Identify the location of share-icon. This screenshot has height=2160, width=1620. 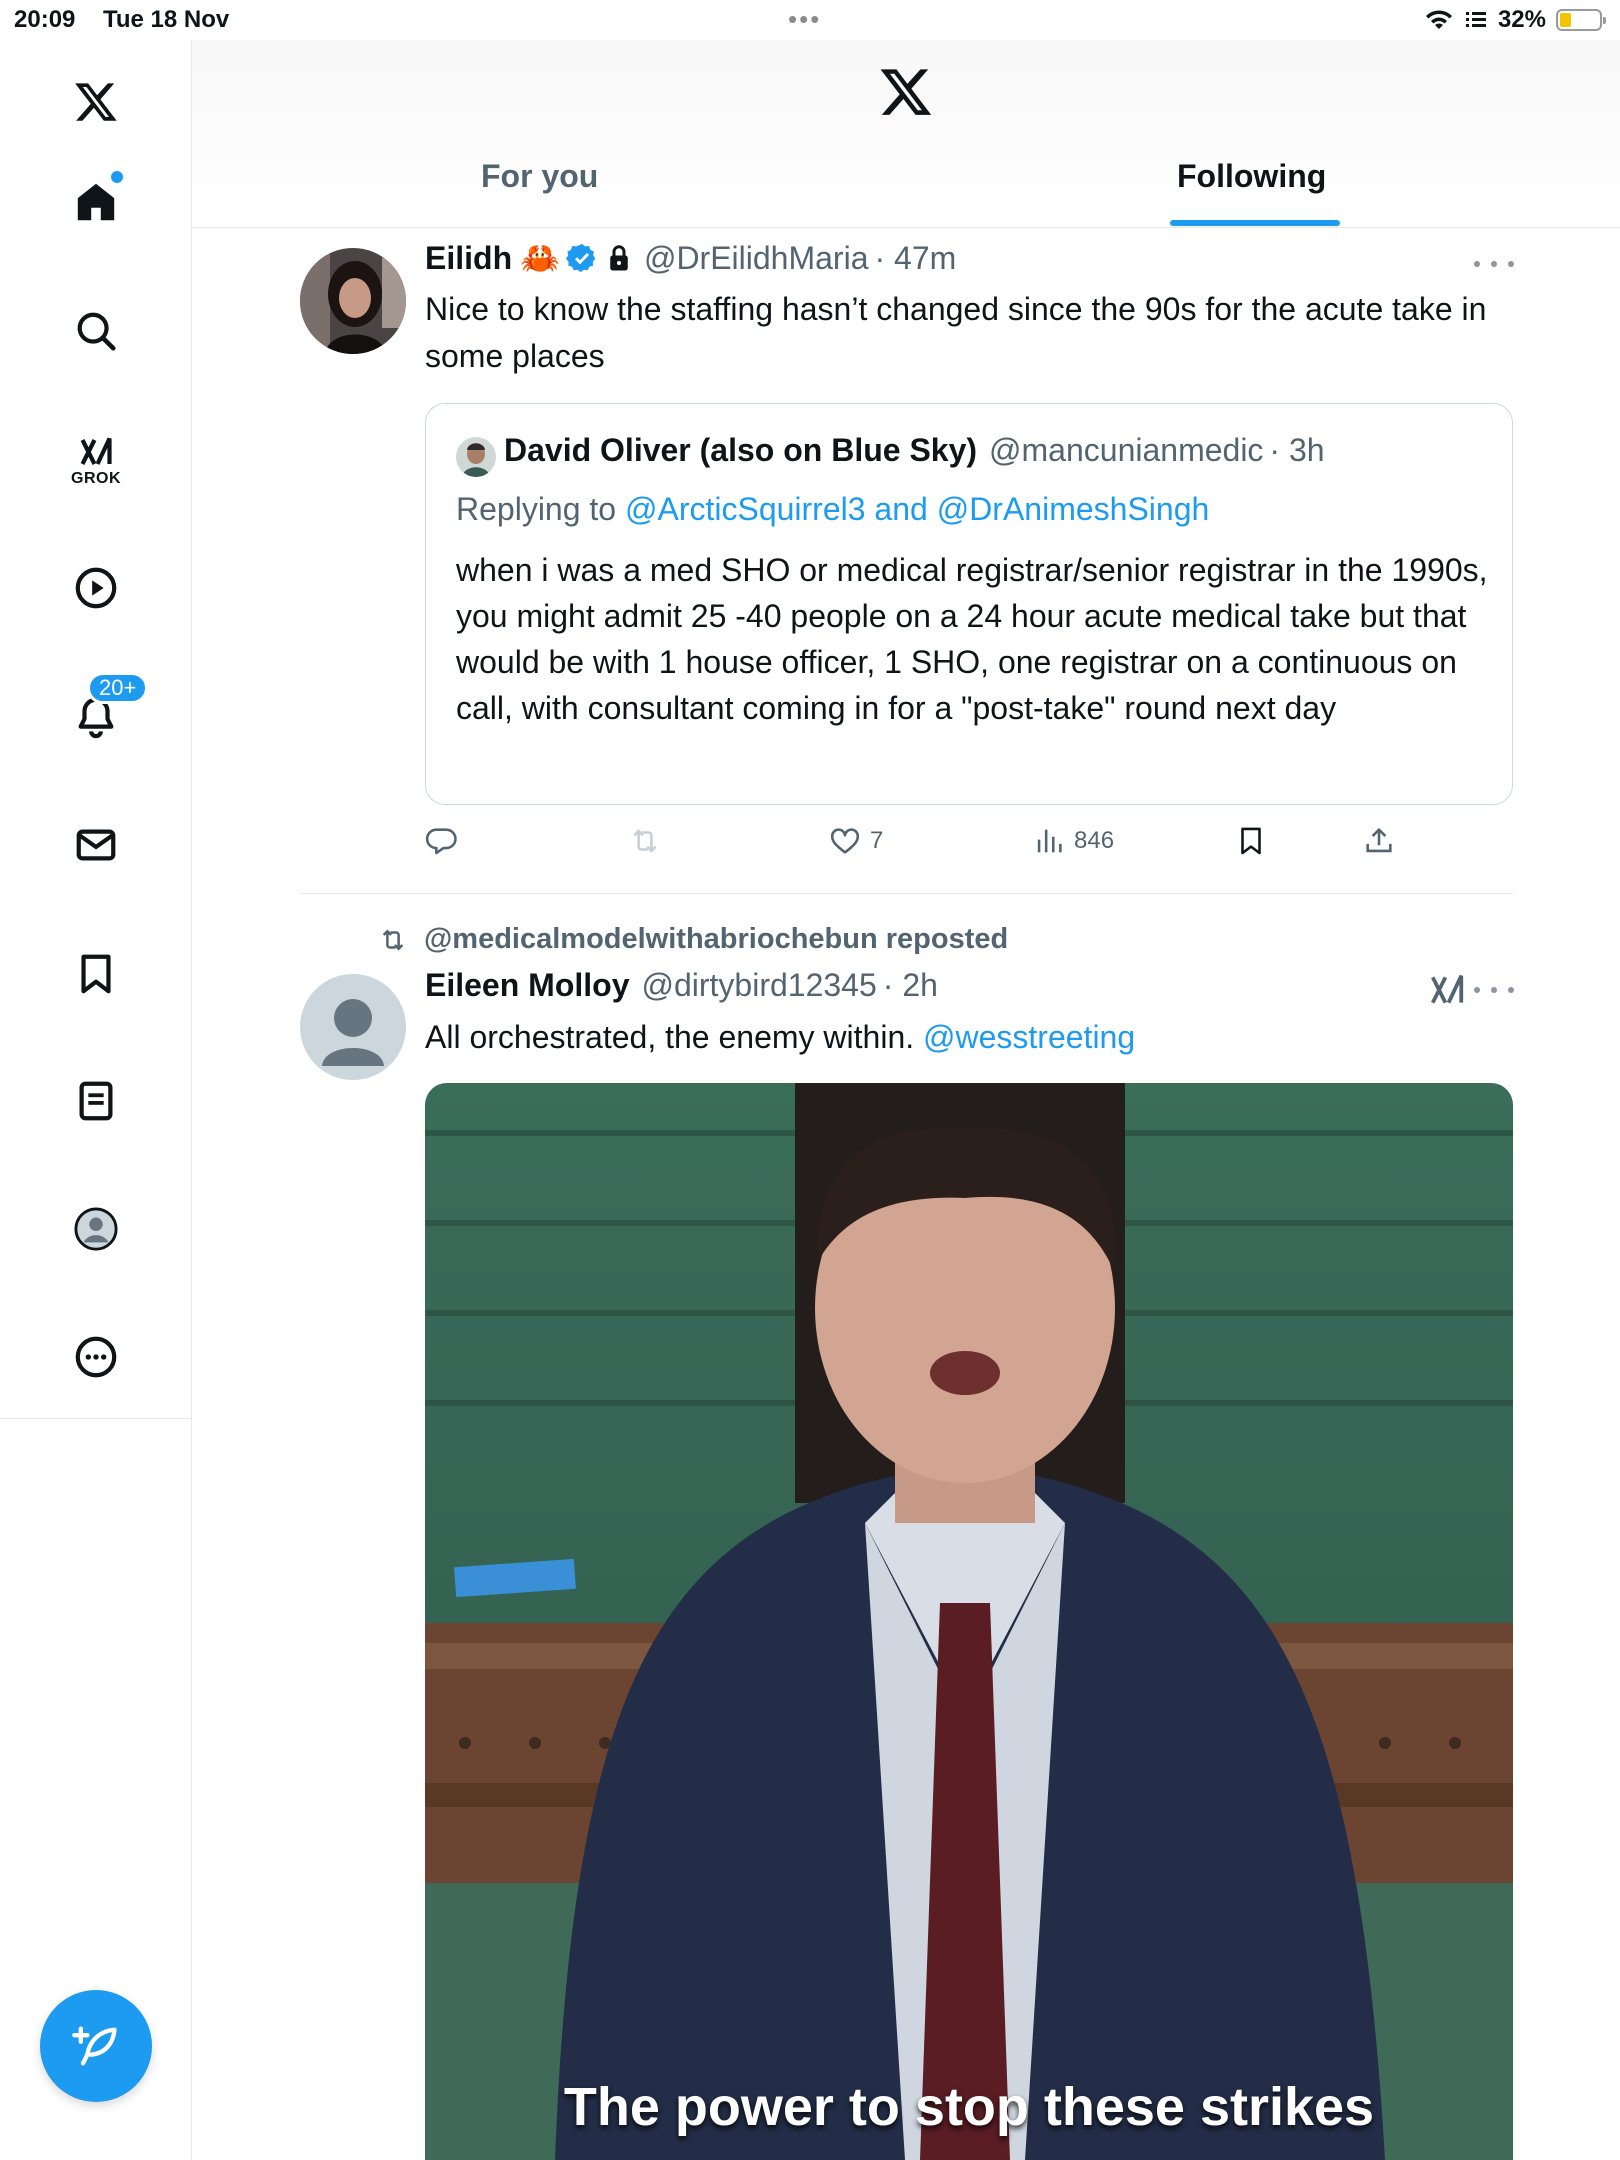
(1379, 840).